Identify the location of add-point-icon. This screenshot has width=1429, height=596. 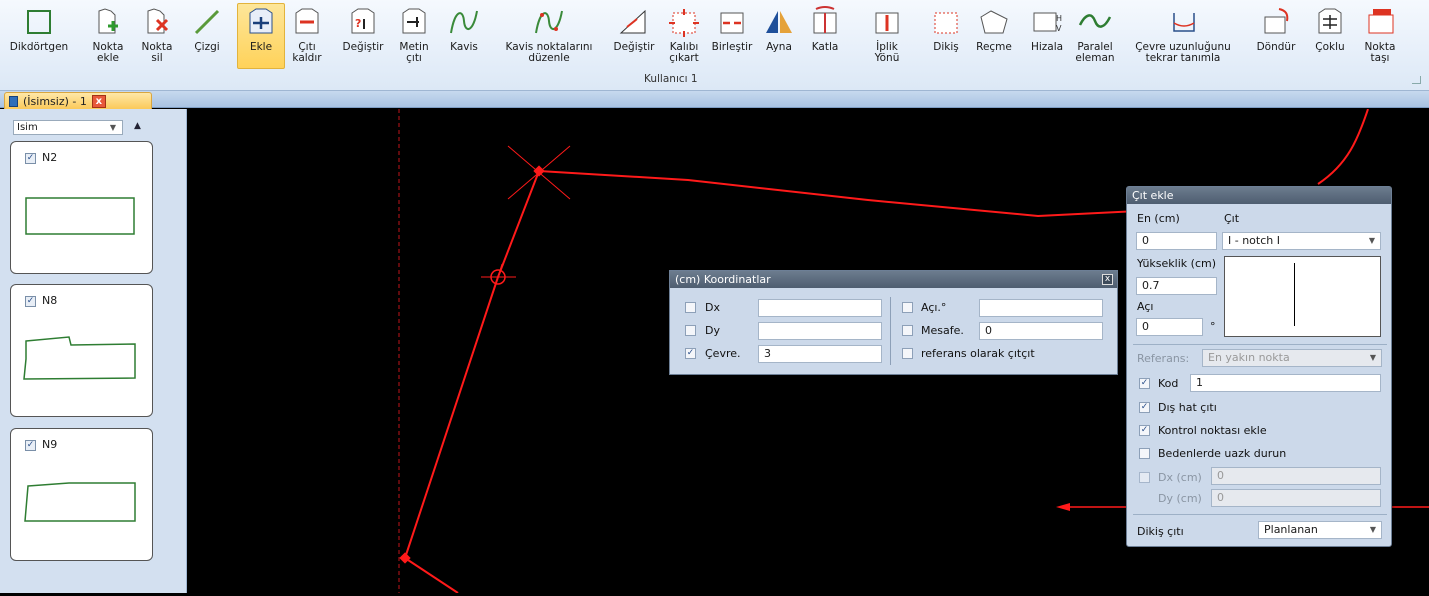
(108, 22).